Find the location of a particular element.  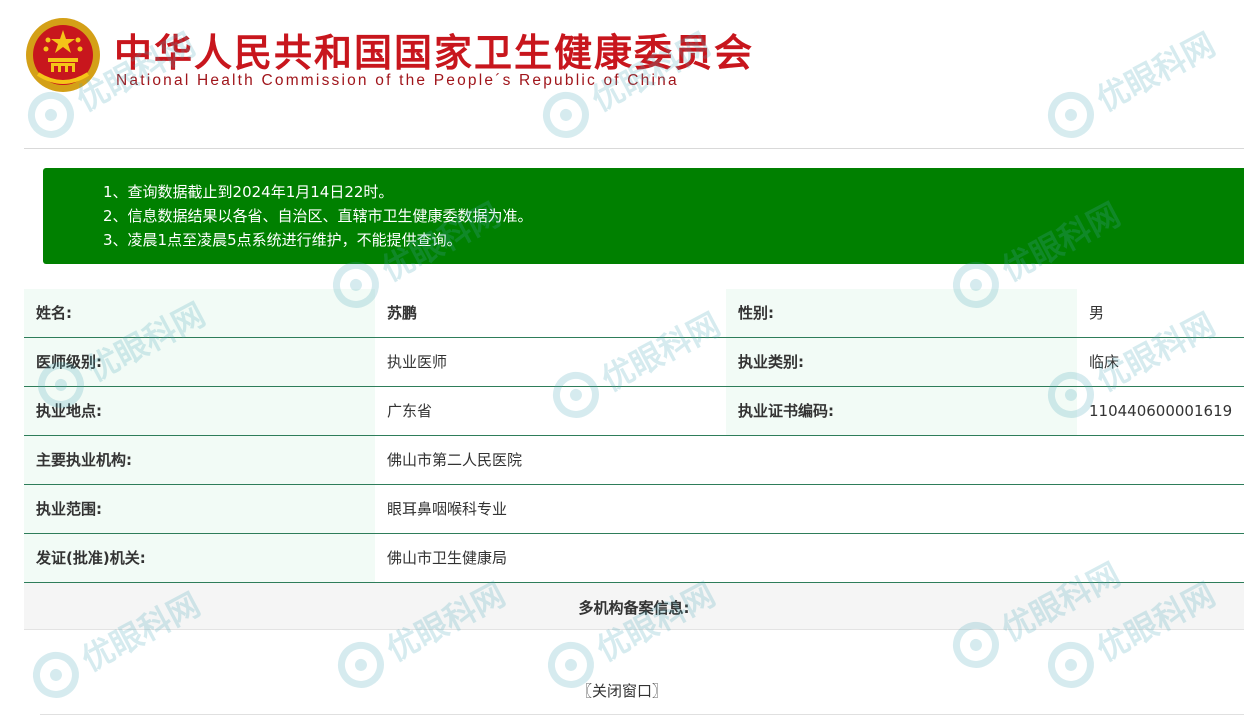

level-label: 医师级别: is located at coordinates (199, 362).